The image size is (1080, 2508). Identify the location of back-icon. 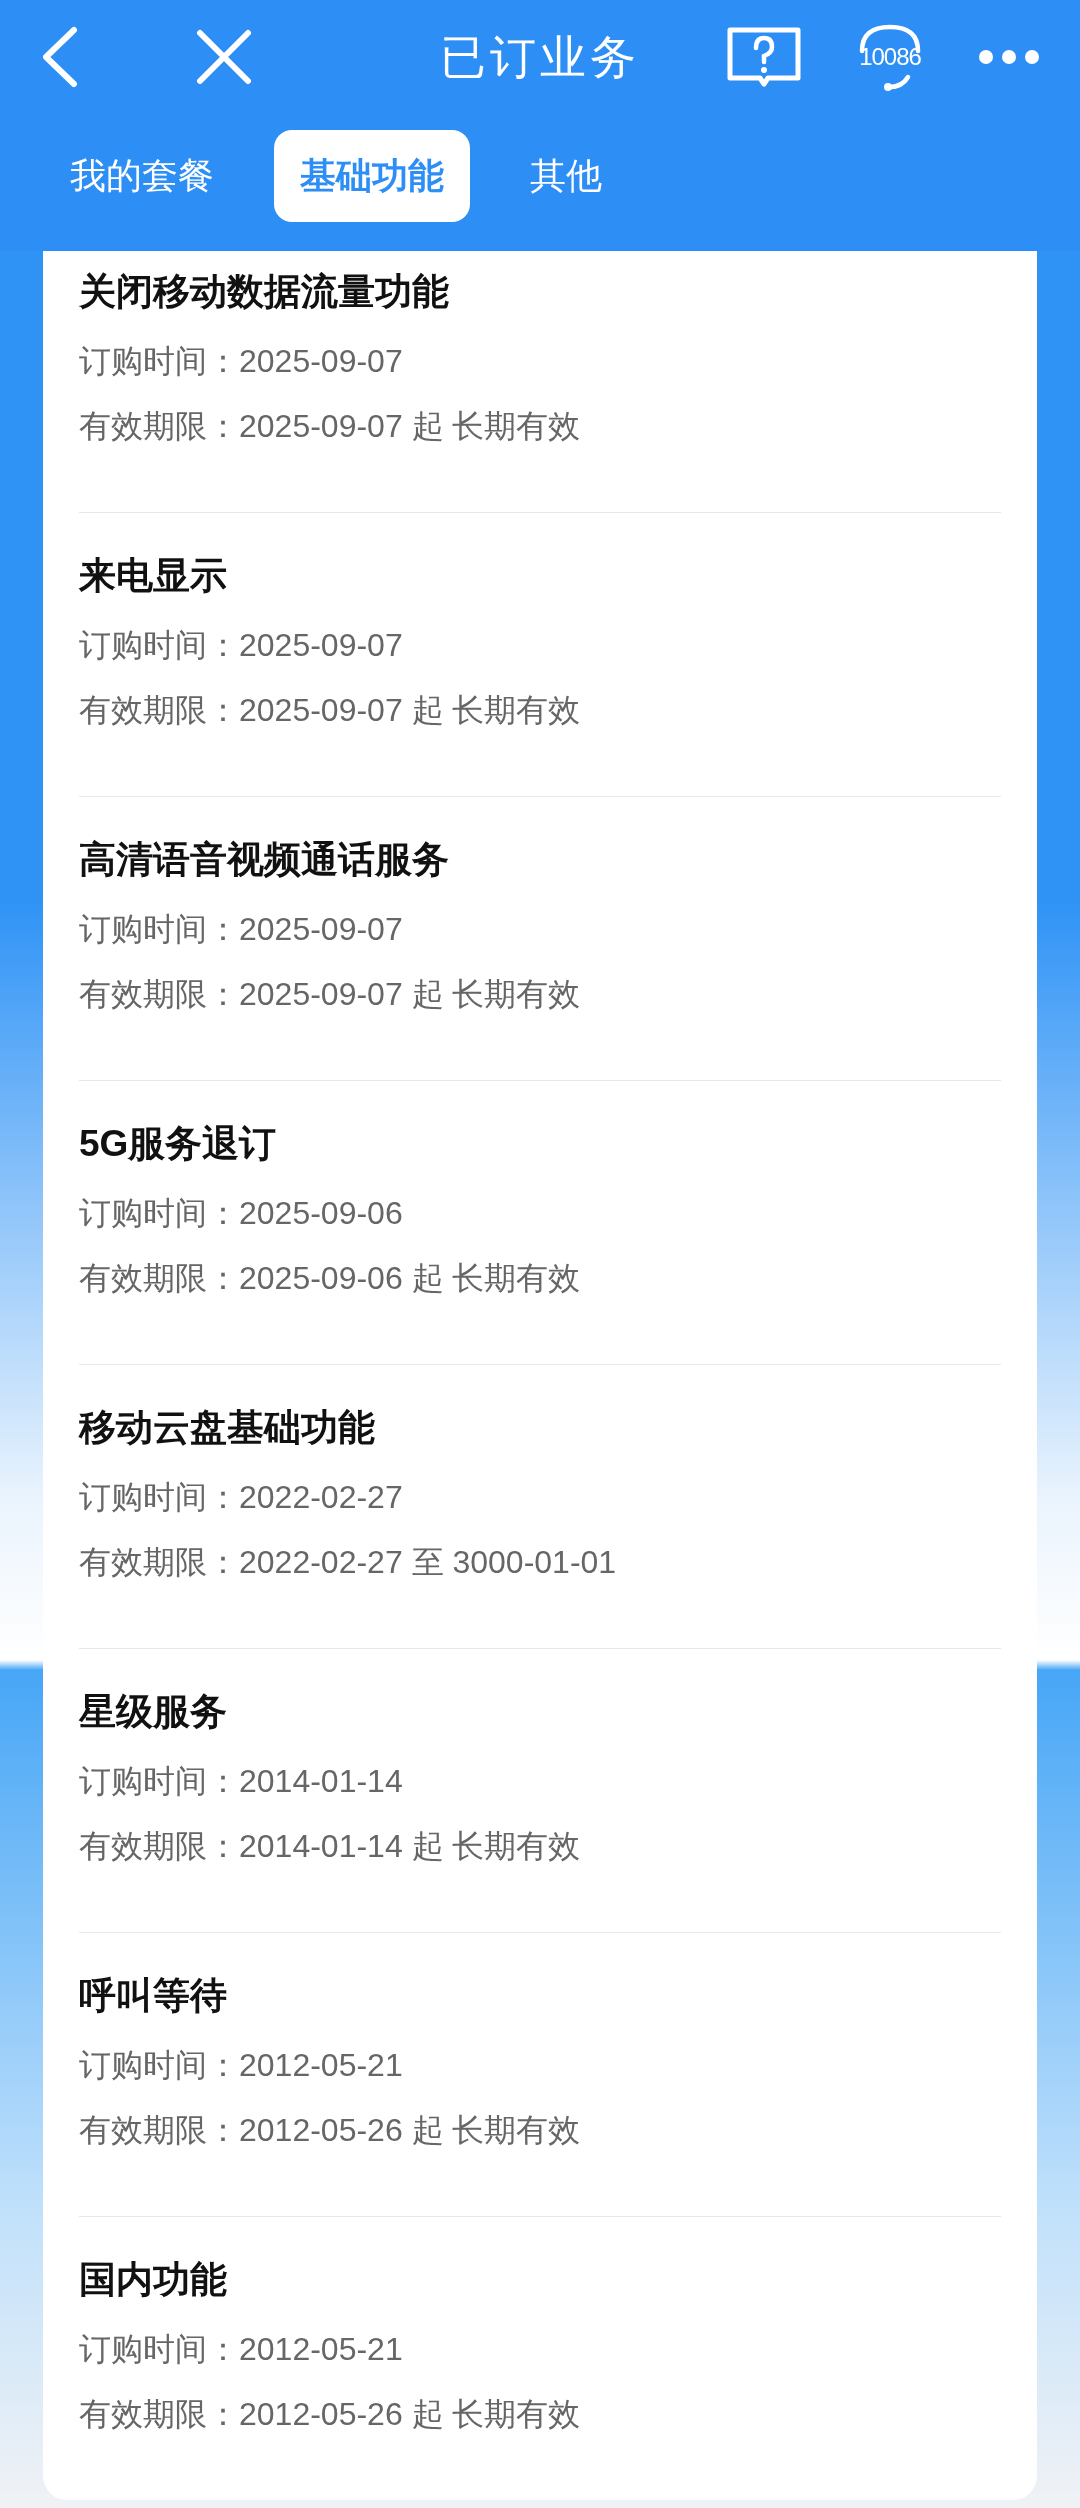
(60, 57).